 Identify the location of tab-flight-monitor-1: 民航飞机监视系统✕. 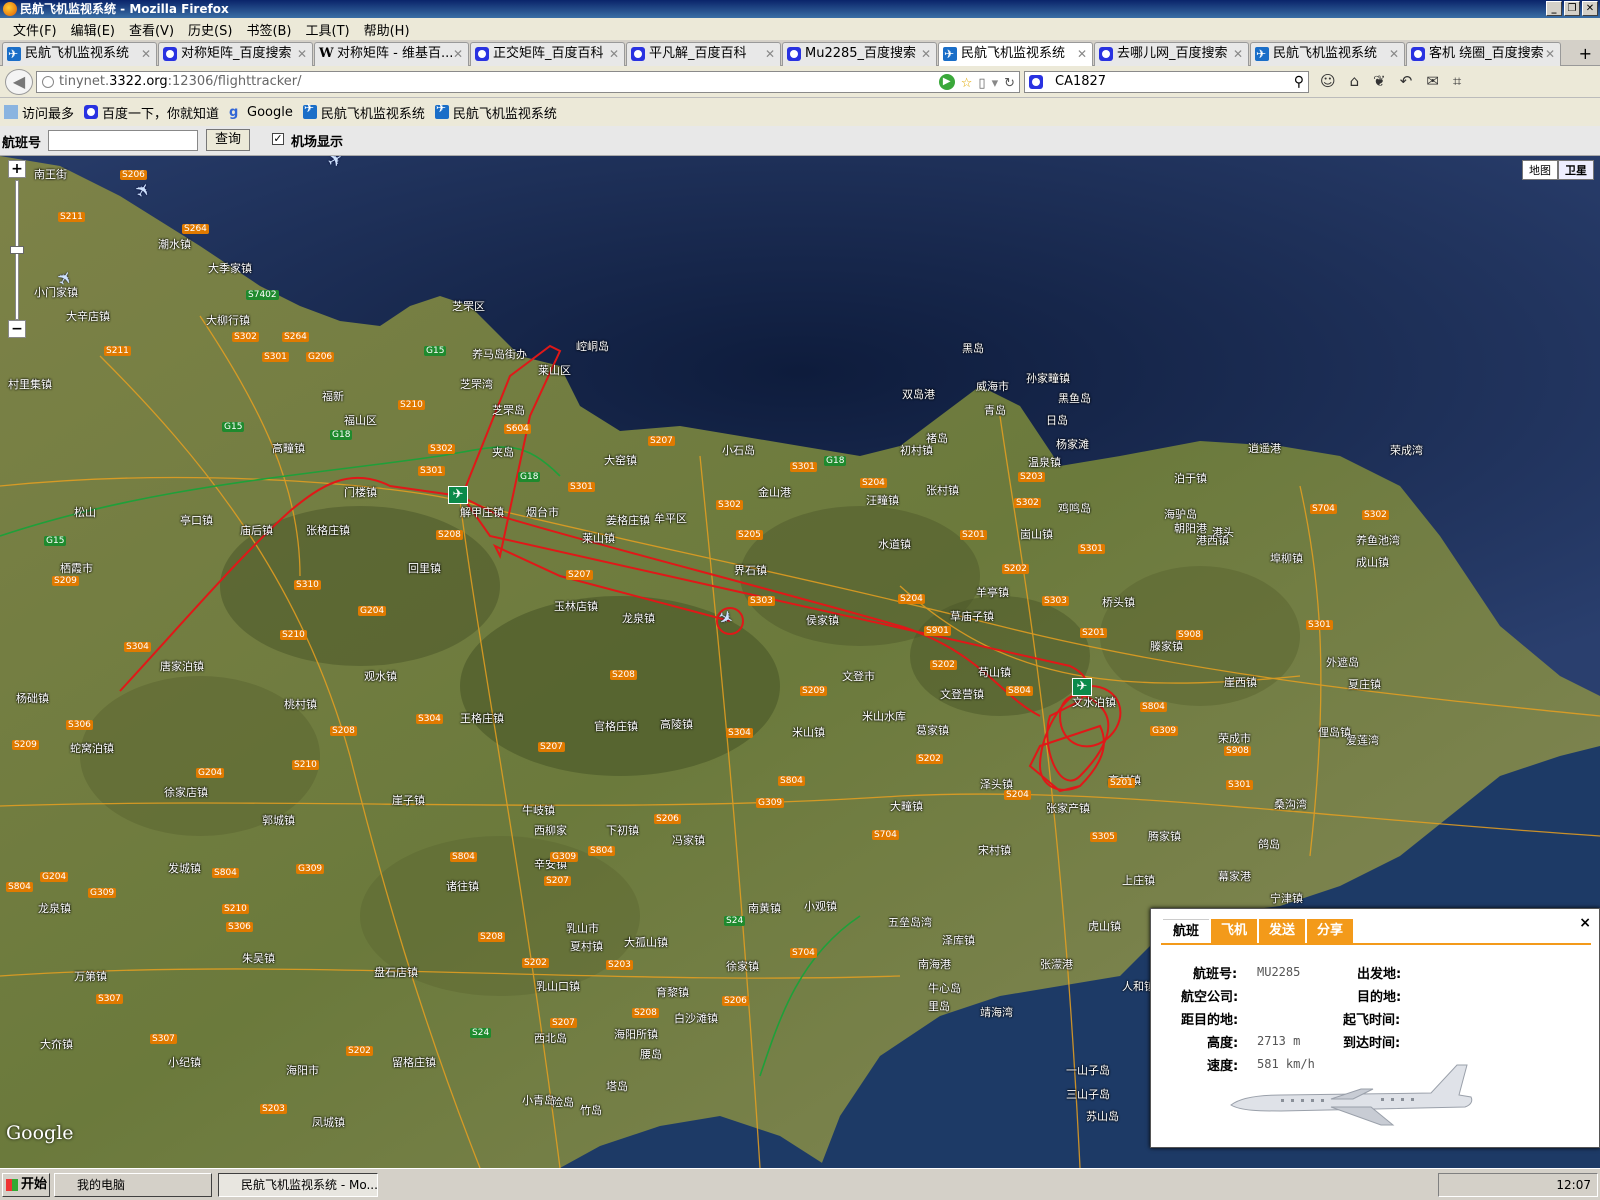
(79, 54).